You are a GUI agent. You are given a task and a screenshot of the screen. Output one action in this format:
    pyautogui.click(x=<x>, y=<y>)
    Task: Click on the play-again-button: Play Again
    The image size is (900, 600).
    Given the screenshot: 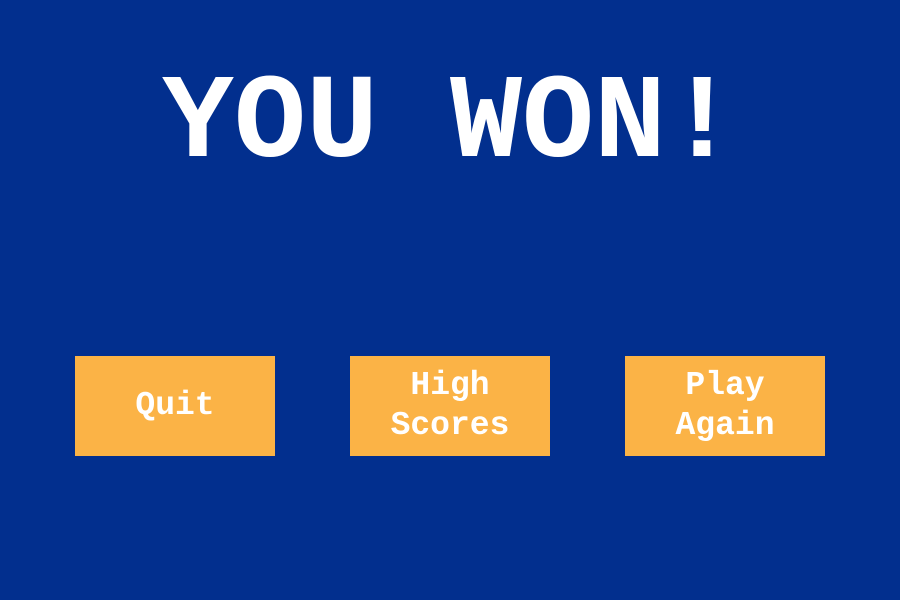 What is the action you would take?
    pyautogui.click(x=725, y=406)
    